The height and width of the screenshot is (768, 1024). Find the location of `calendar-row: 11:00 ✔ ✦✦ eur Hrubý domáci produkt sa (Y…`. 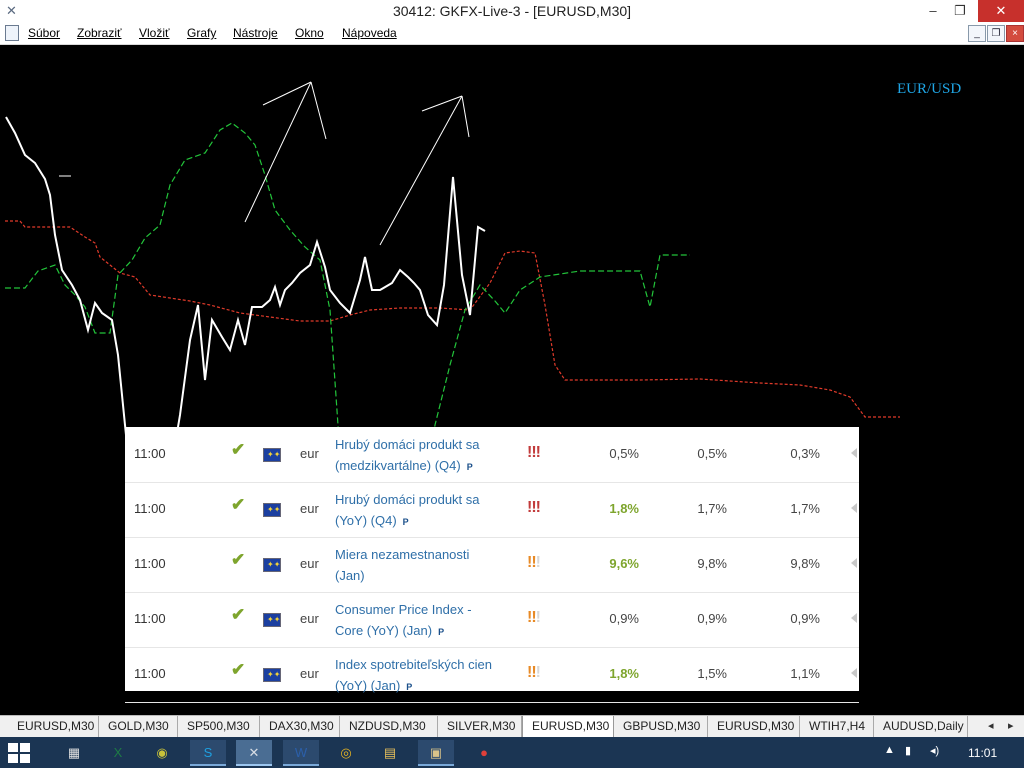

calendar-row: 11:00 ✔ ✦✦ eur Hrubý domáci produkt sa (Y… is located at coordinates (492, 510).